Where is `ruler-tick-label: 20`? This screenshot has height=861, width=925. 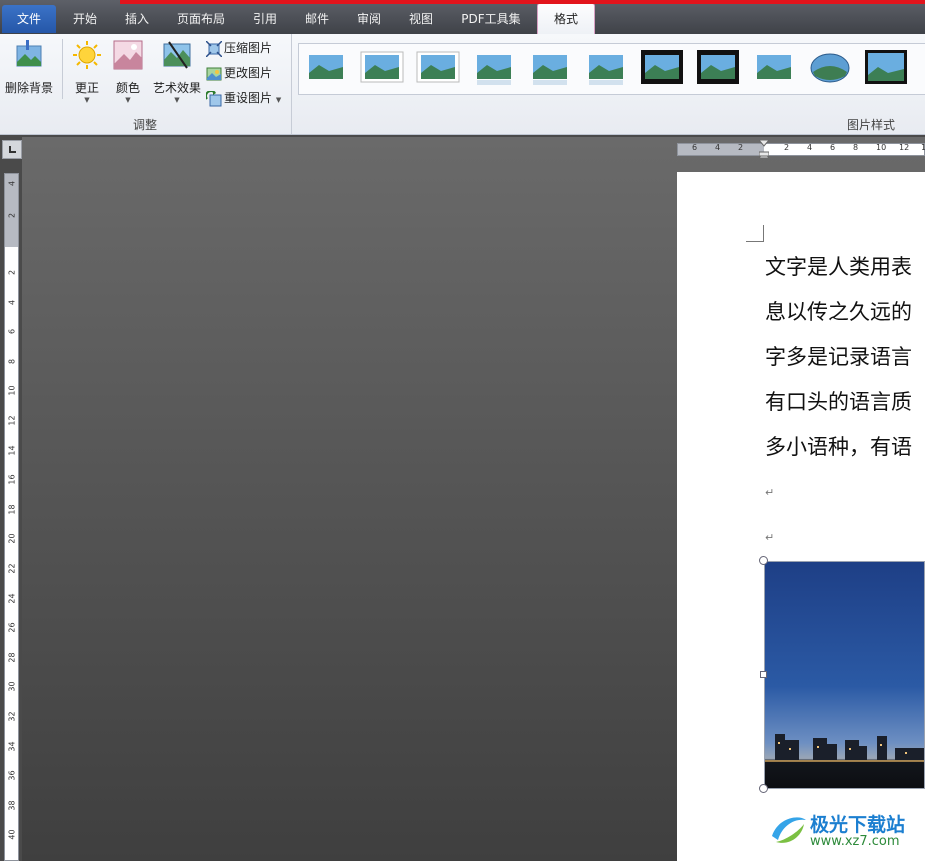 ruler-tick-label: 20 is located at coordinates (12, 538).